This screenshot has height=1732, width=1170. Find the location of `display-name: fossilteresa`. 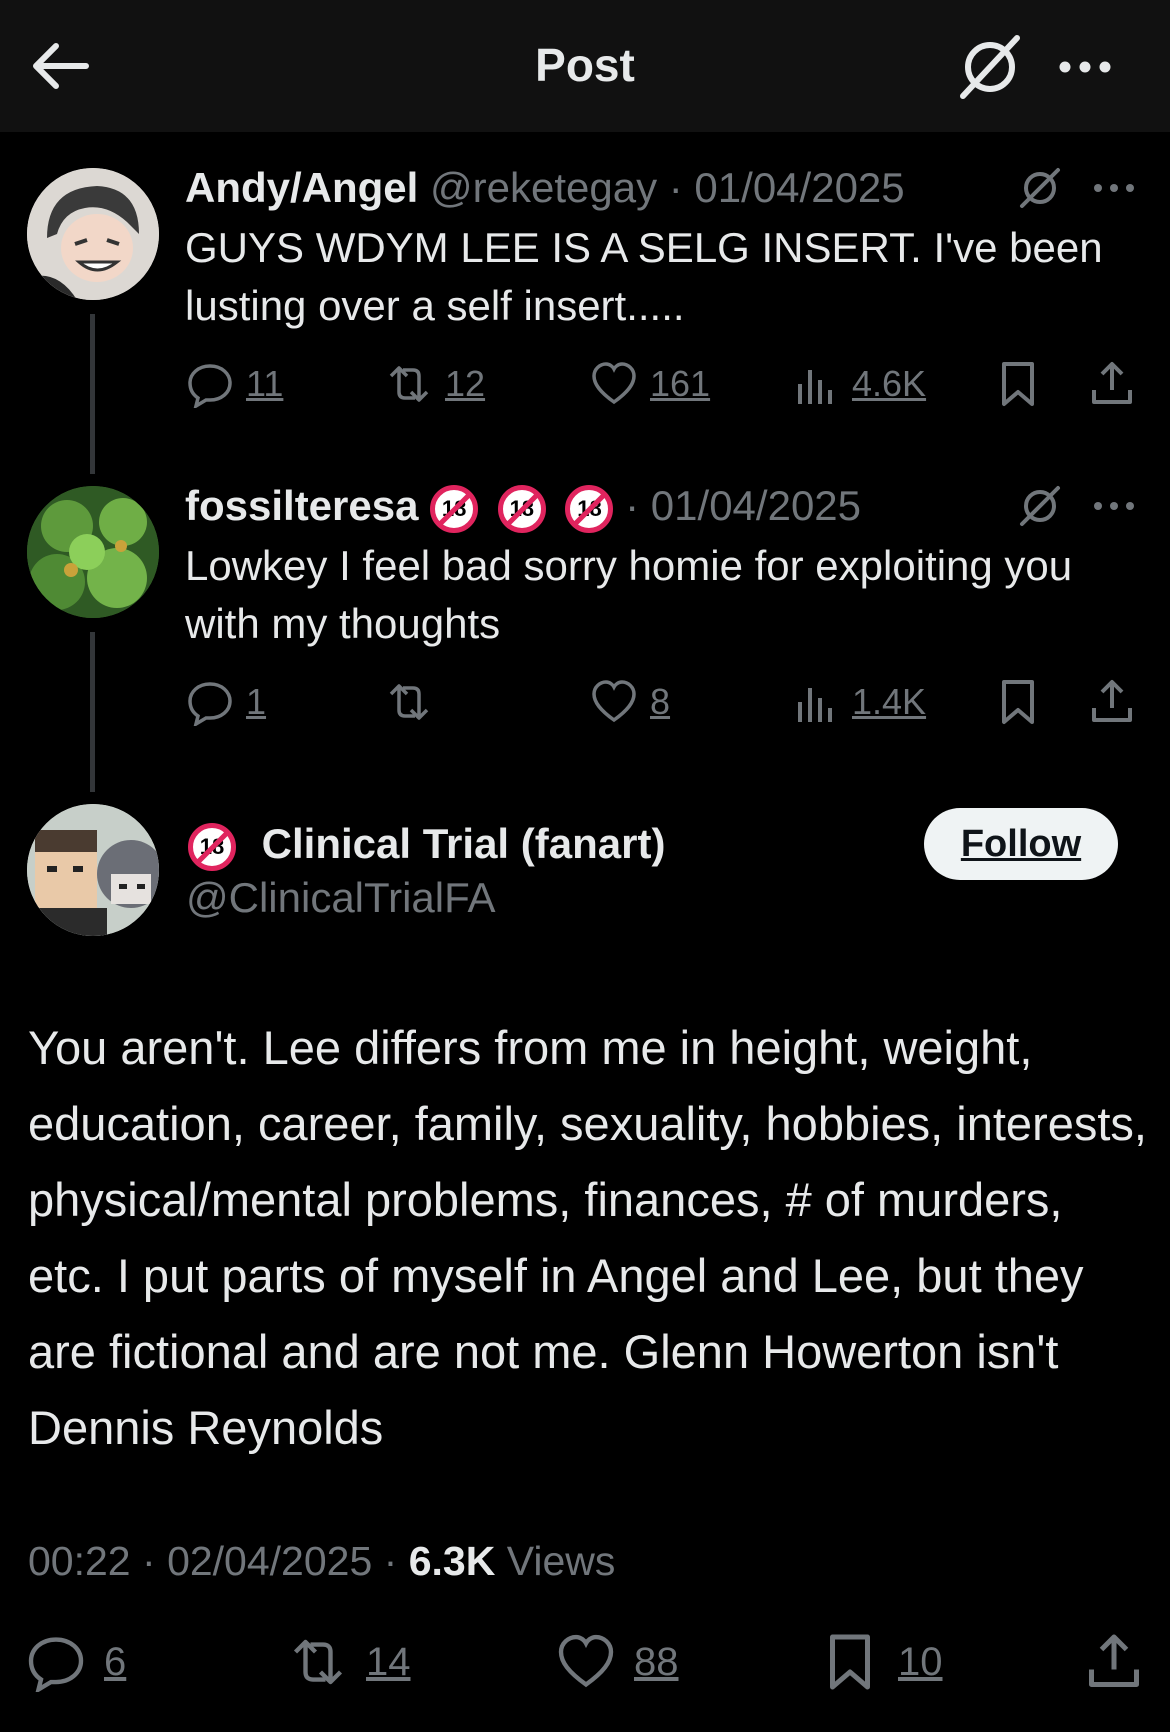

display-name: fossilteresa is located at coordinates (301, 505).